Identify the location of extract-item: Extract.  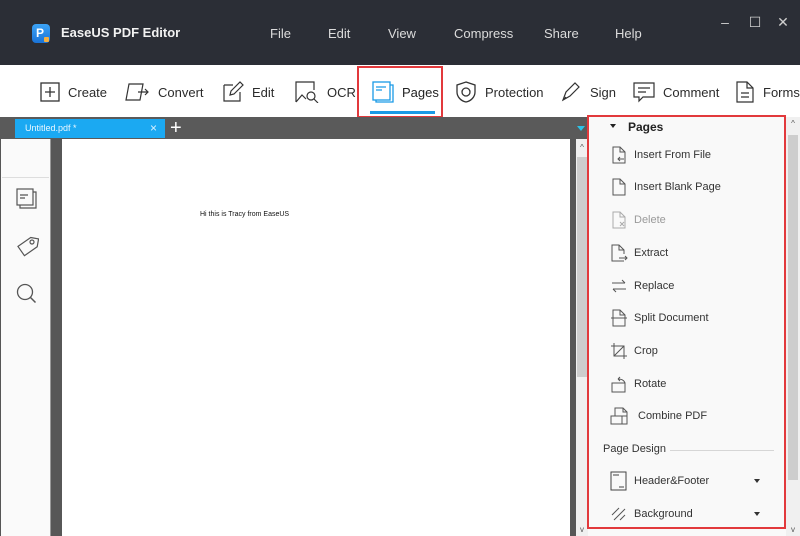
(639, 253).